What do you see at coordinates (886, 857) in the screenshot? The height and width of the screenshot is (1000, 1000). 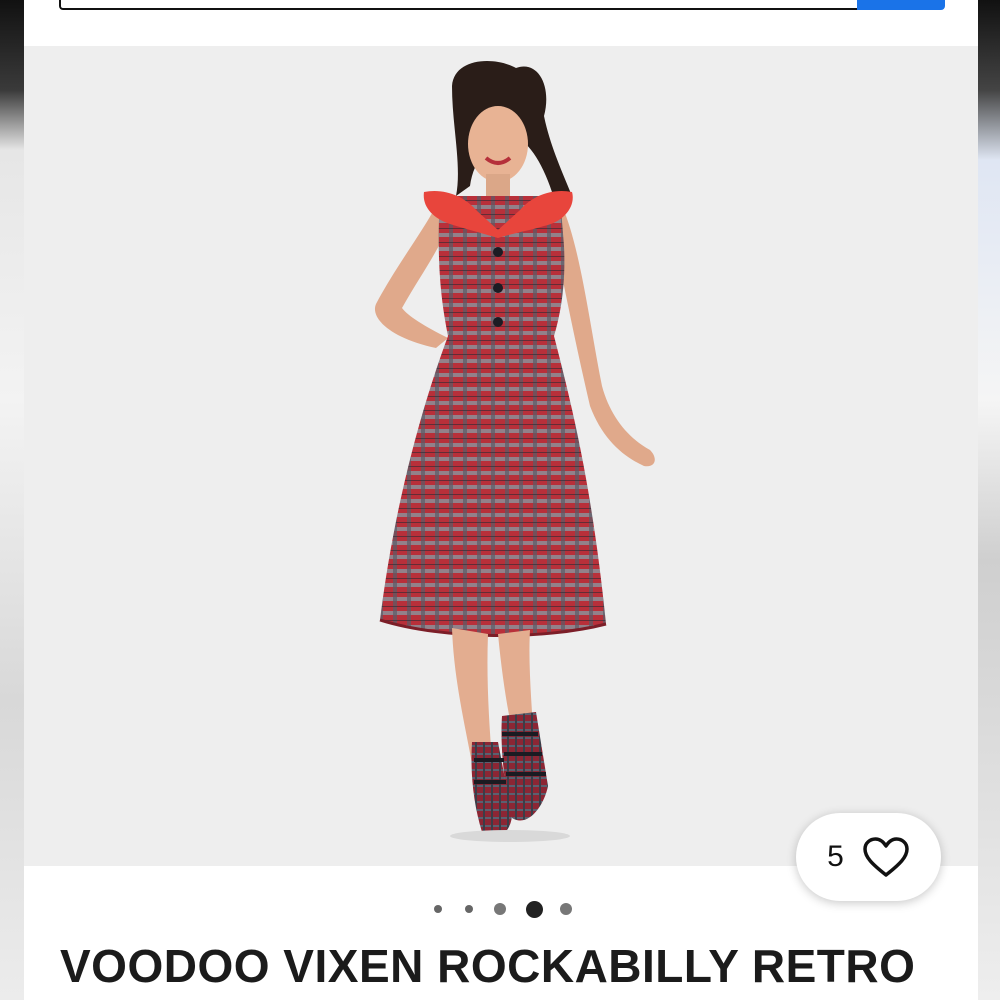 I see `heart-outline-icon` at bounding box center [886, 857].